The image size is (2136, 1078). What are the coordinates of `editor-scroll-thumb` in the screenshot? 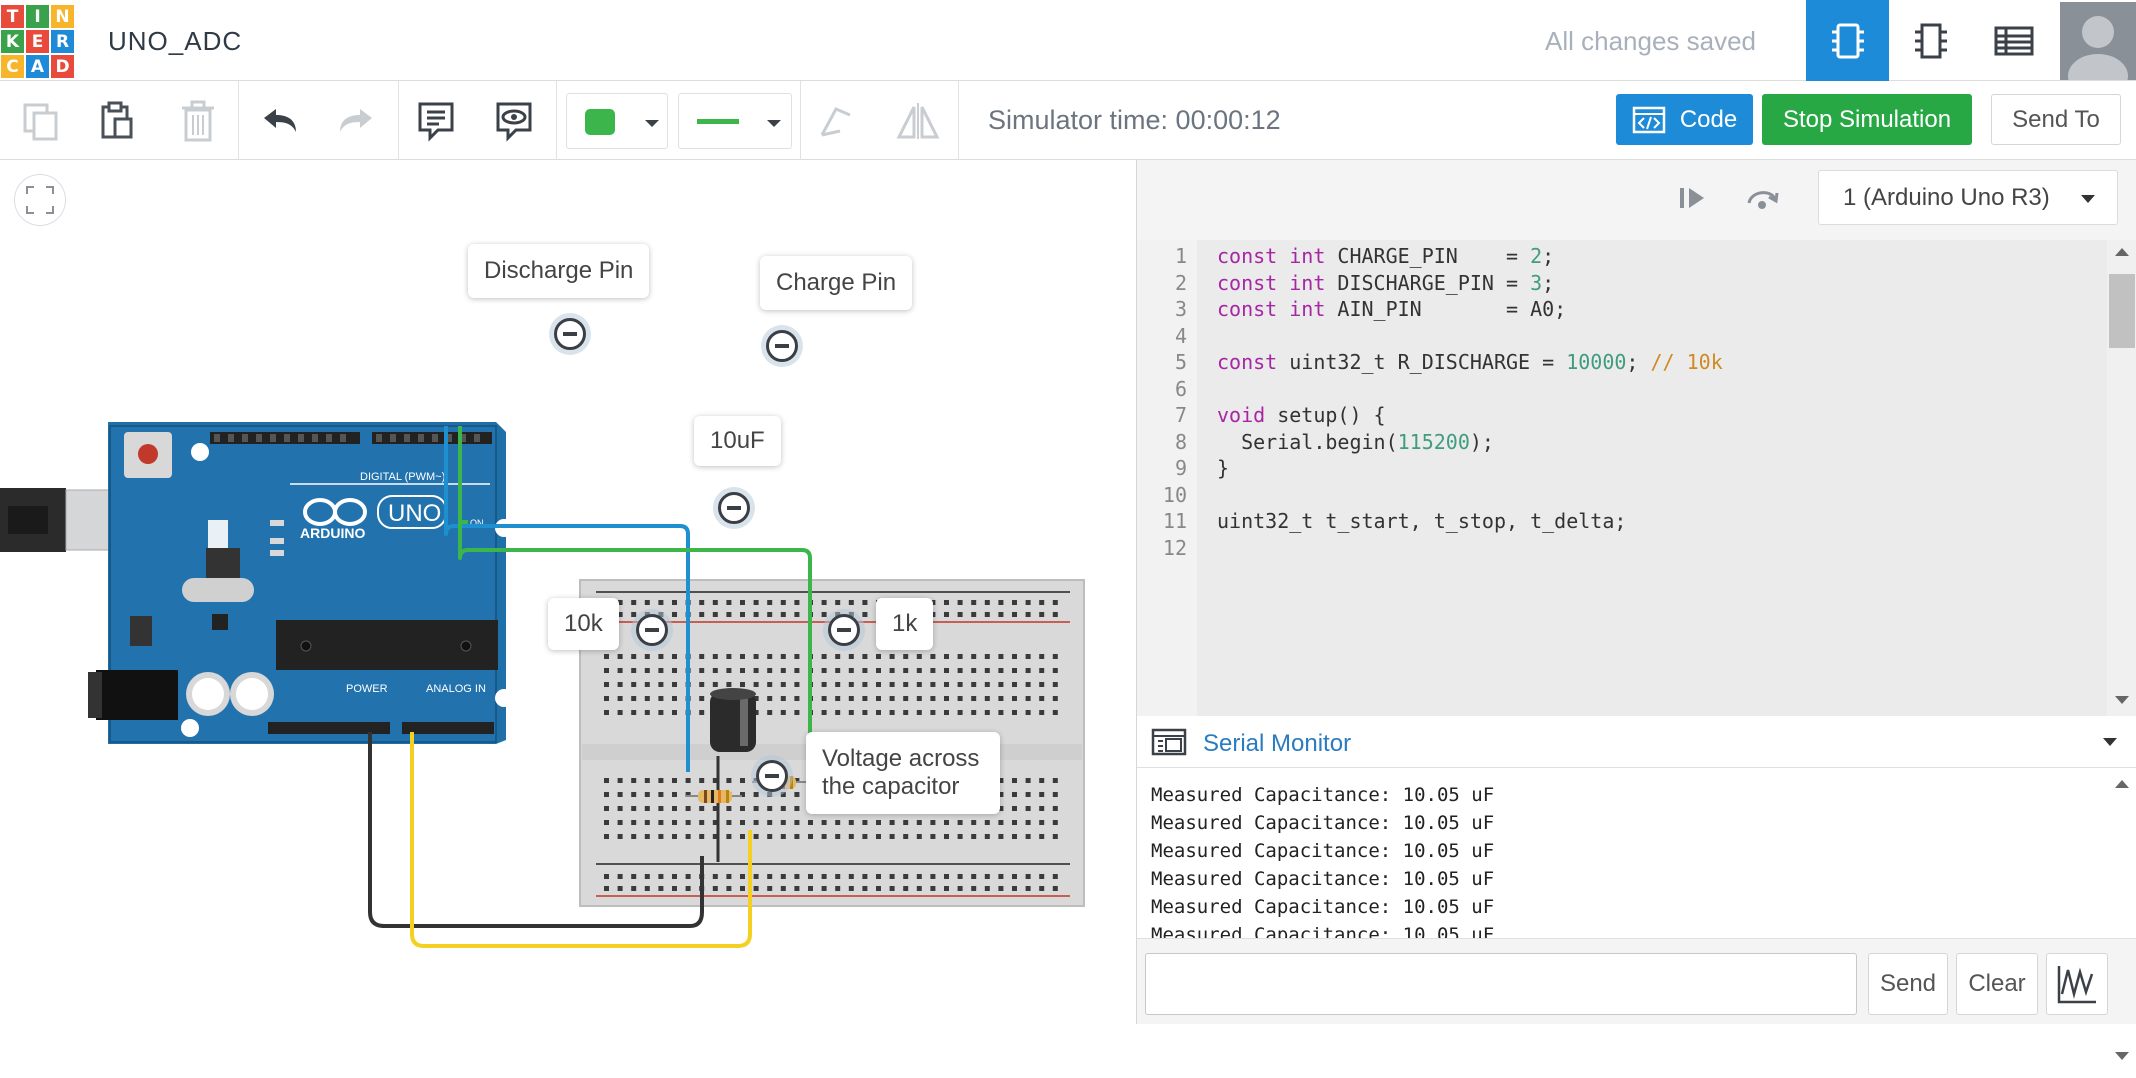 It's located at (2122, 311).